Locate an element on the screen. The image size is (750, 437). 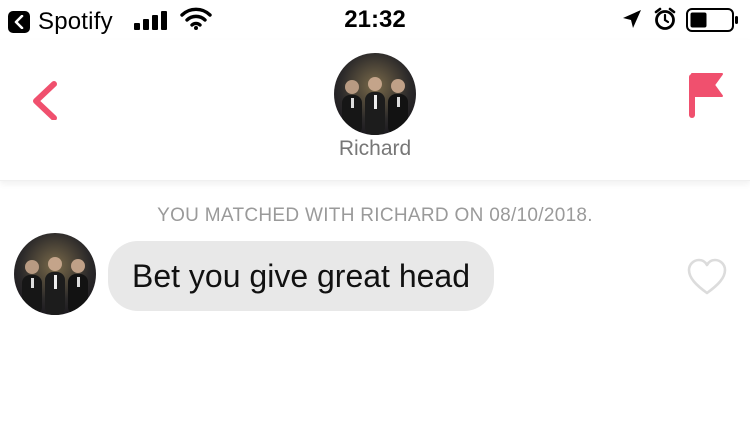
message-bubble: Bet you give great head is located at coordinates (301, 276).